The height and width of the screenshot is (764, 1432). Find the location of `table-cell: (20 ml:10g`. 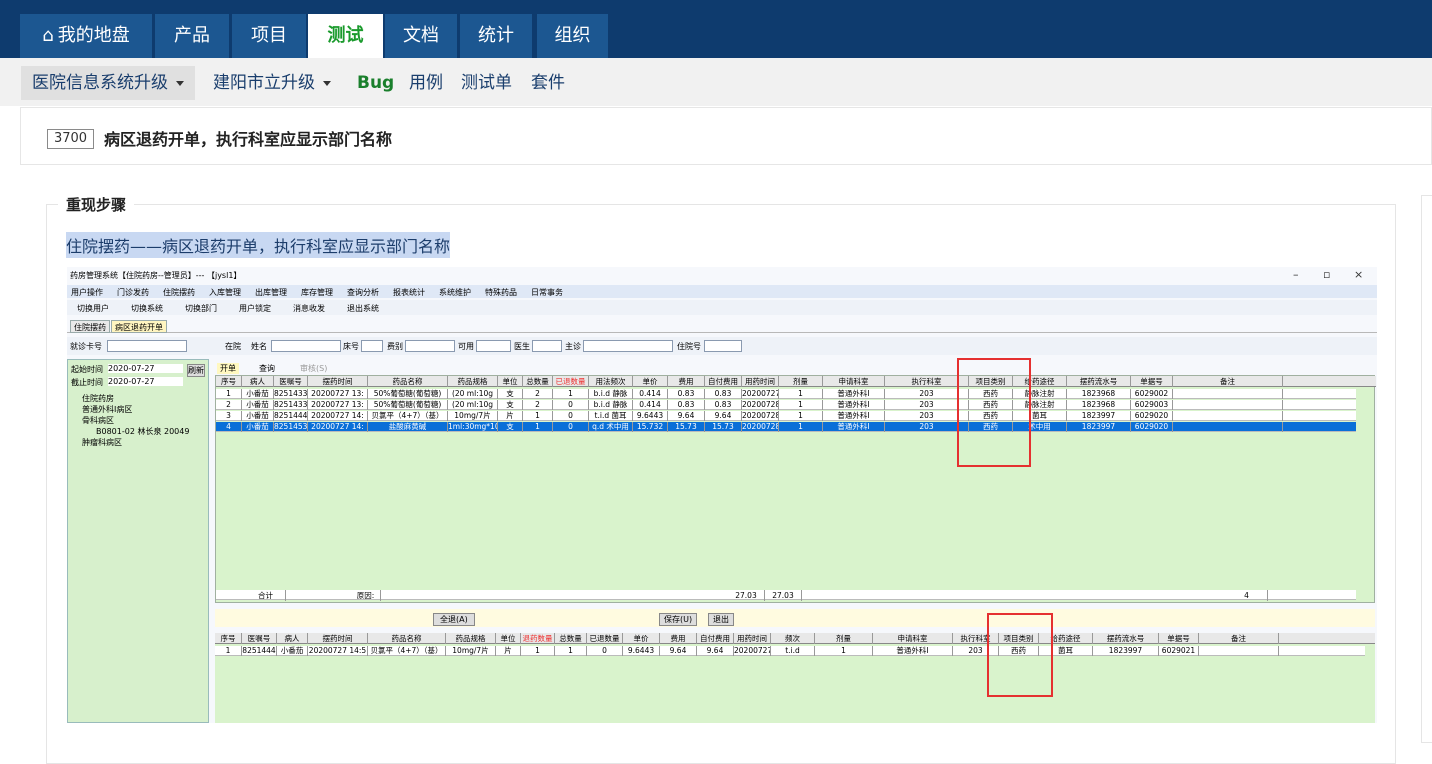

table-cell: (20 ml:10g is located at coordinates (473, 394).